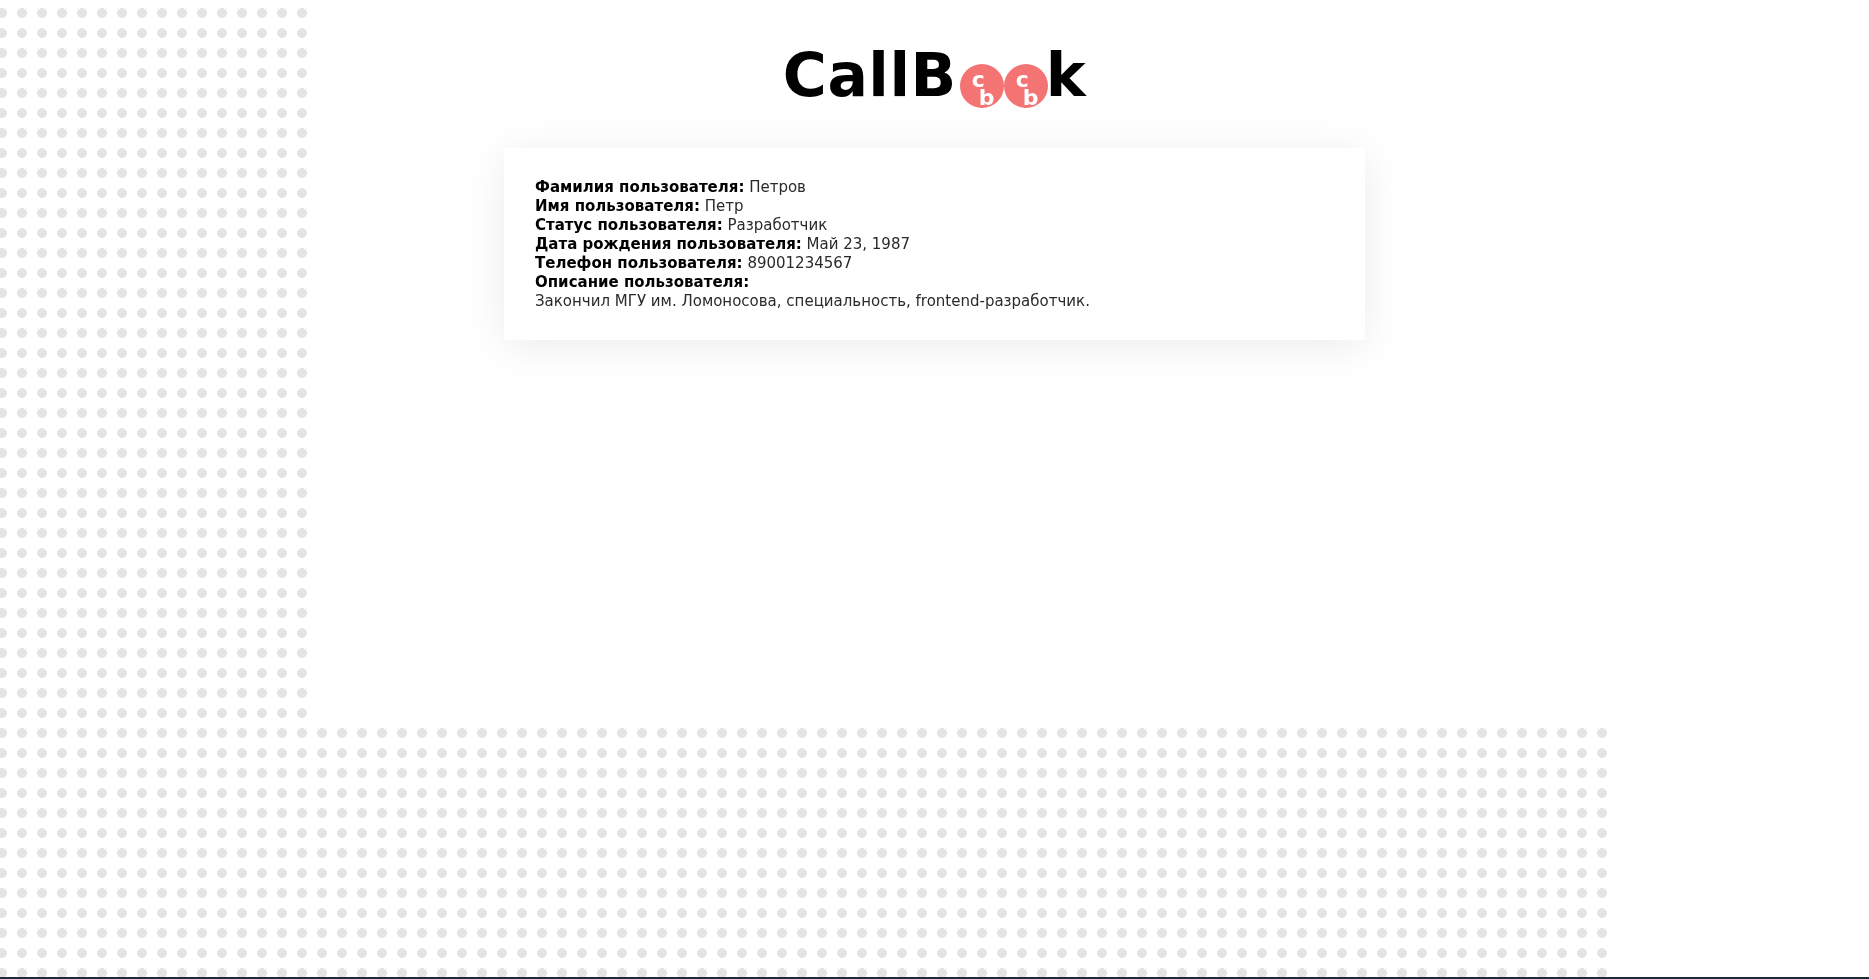  What do you see at coordinates (668, 244) in the screenshot?
I see `field-label: Дата рождения пользователя:` at bounding box center [668, 244].